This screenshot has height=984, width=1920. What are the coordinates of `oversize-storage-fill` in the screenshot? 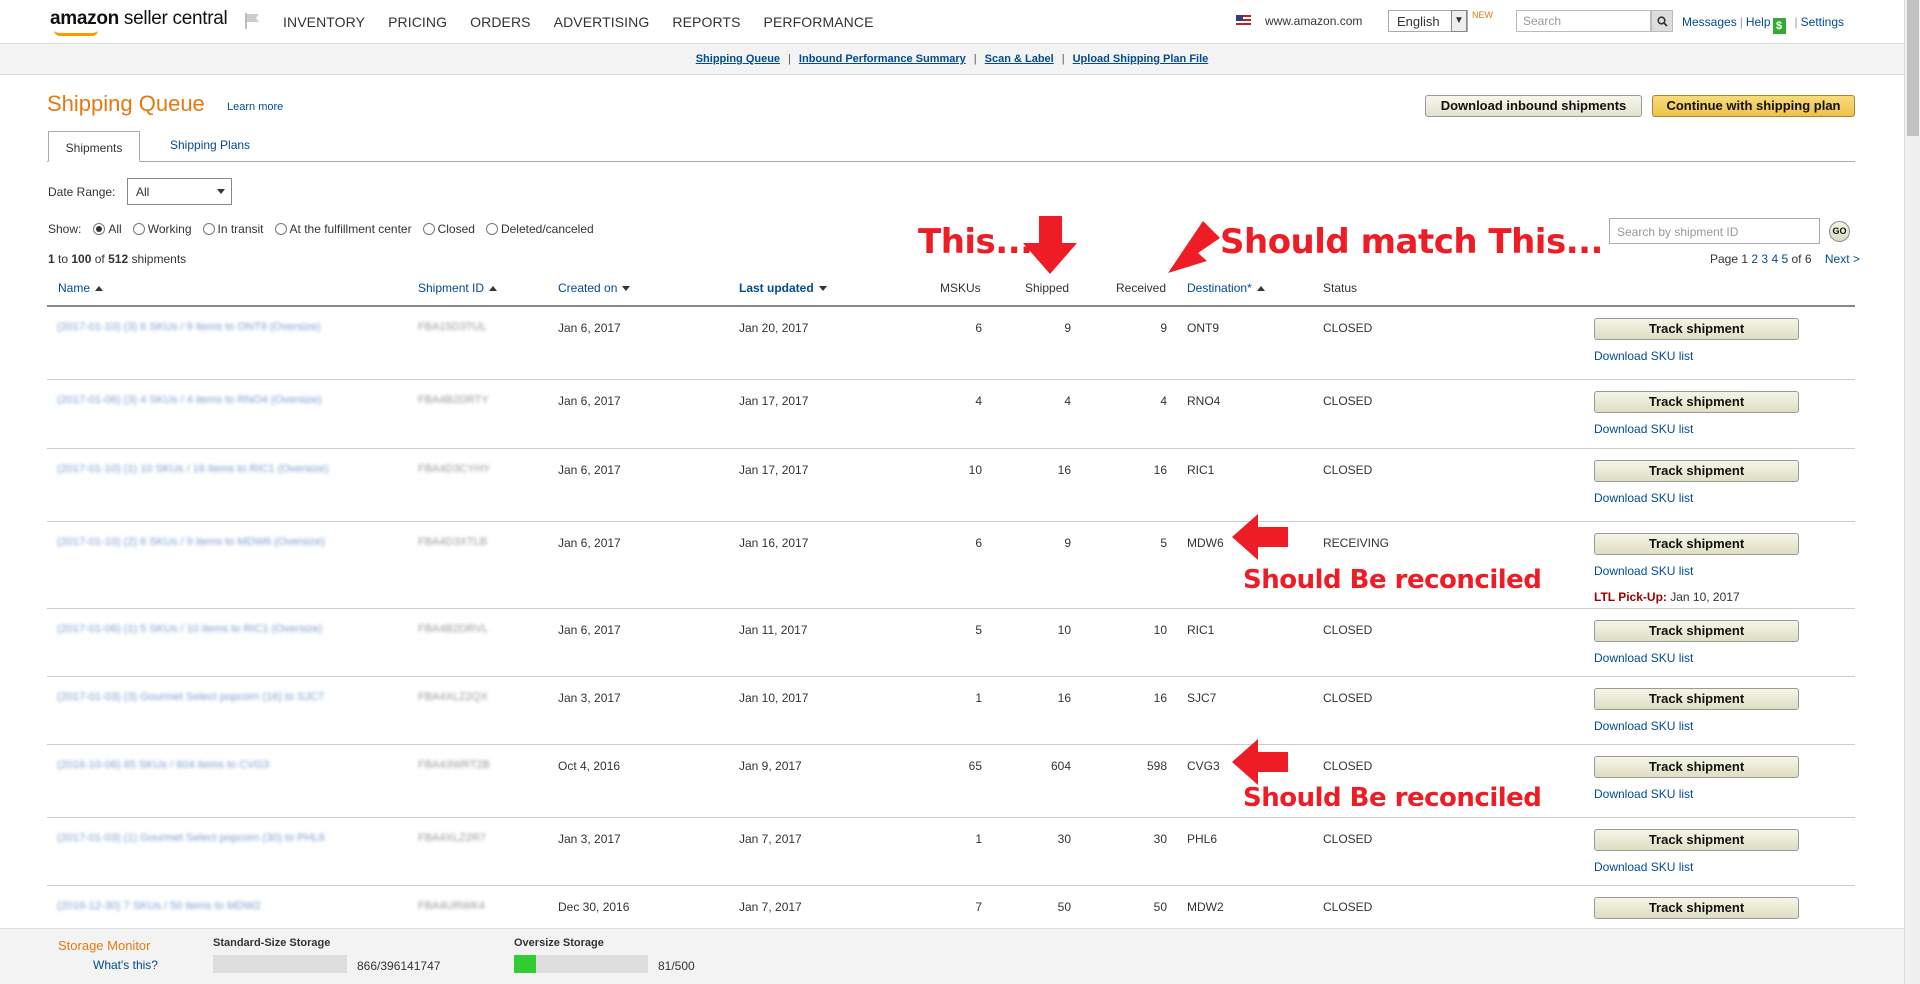 It's located at (525, 964).